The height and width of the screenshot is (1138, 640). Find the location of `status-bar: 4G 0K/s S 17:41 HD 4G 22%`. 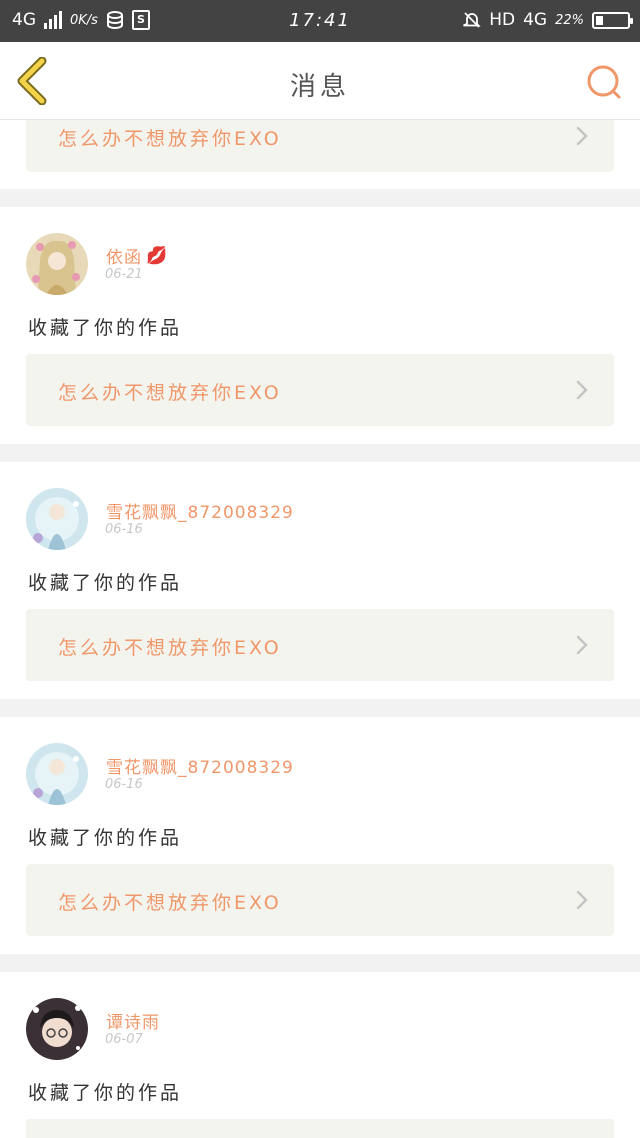

status-bar: 4G 0K/s S 17:41 HD 4G 22% is located at coordinates (320, 21).